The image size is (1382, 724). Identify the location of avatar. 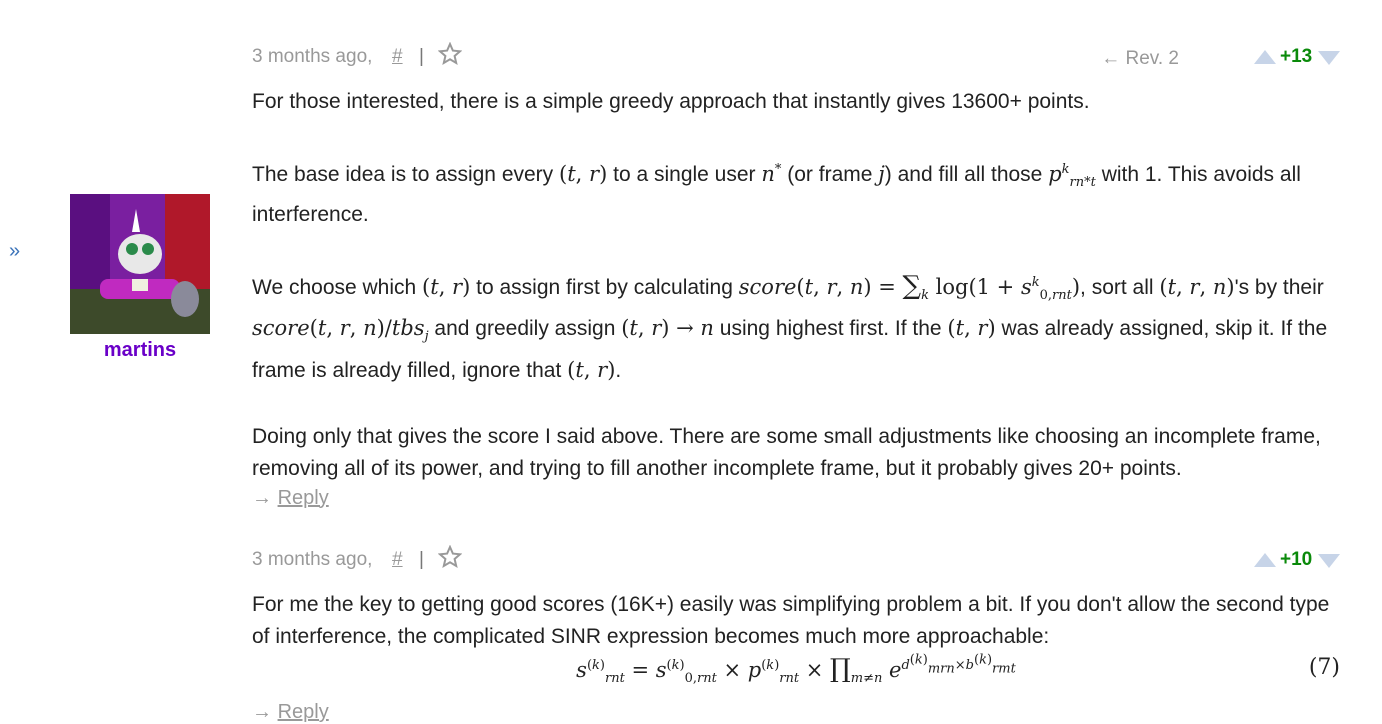
(140, 264).